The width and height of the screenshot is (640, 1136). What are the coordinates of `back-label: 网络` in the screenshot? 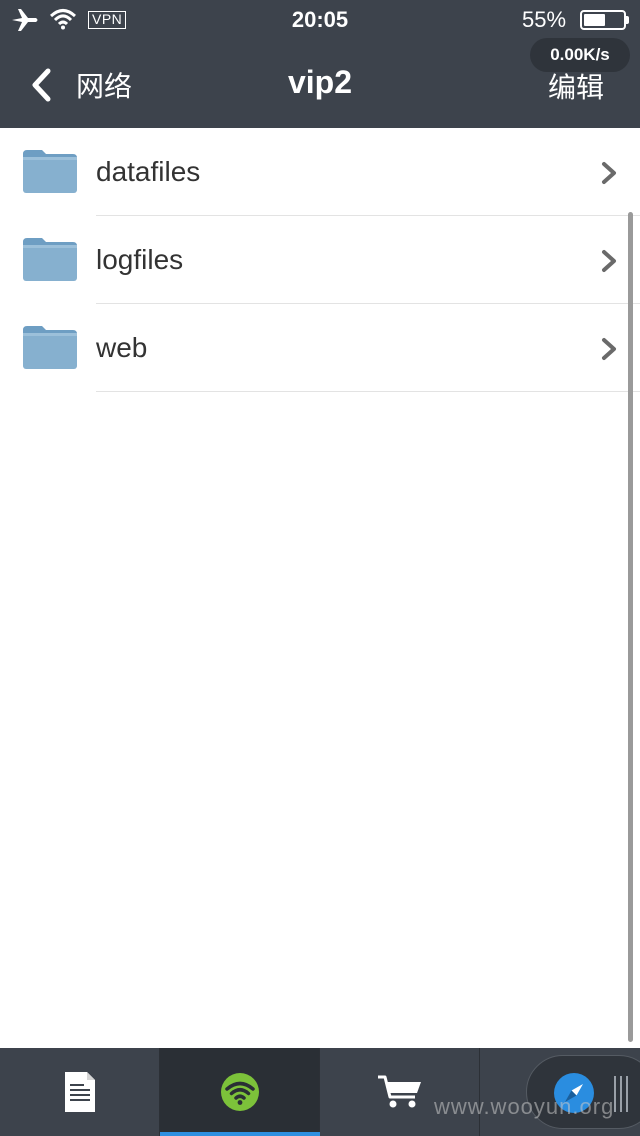 It's located at (104, 86).